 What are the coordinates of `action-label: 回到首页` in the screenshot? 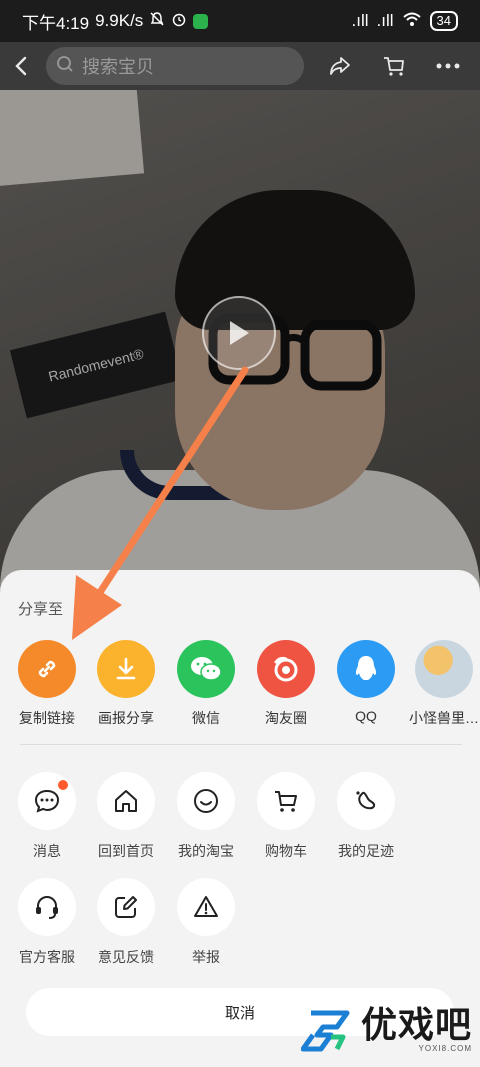 It's located at (126, 851).